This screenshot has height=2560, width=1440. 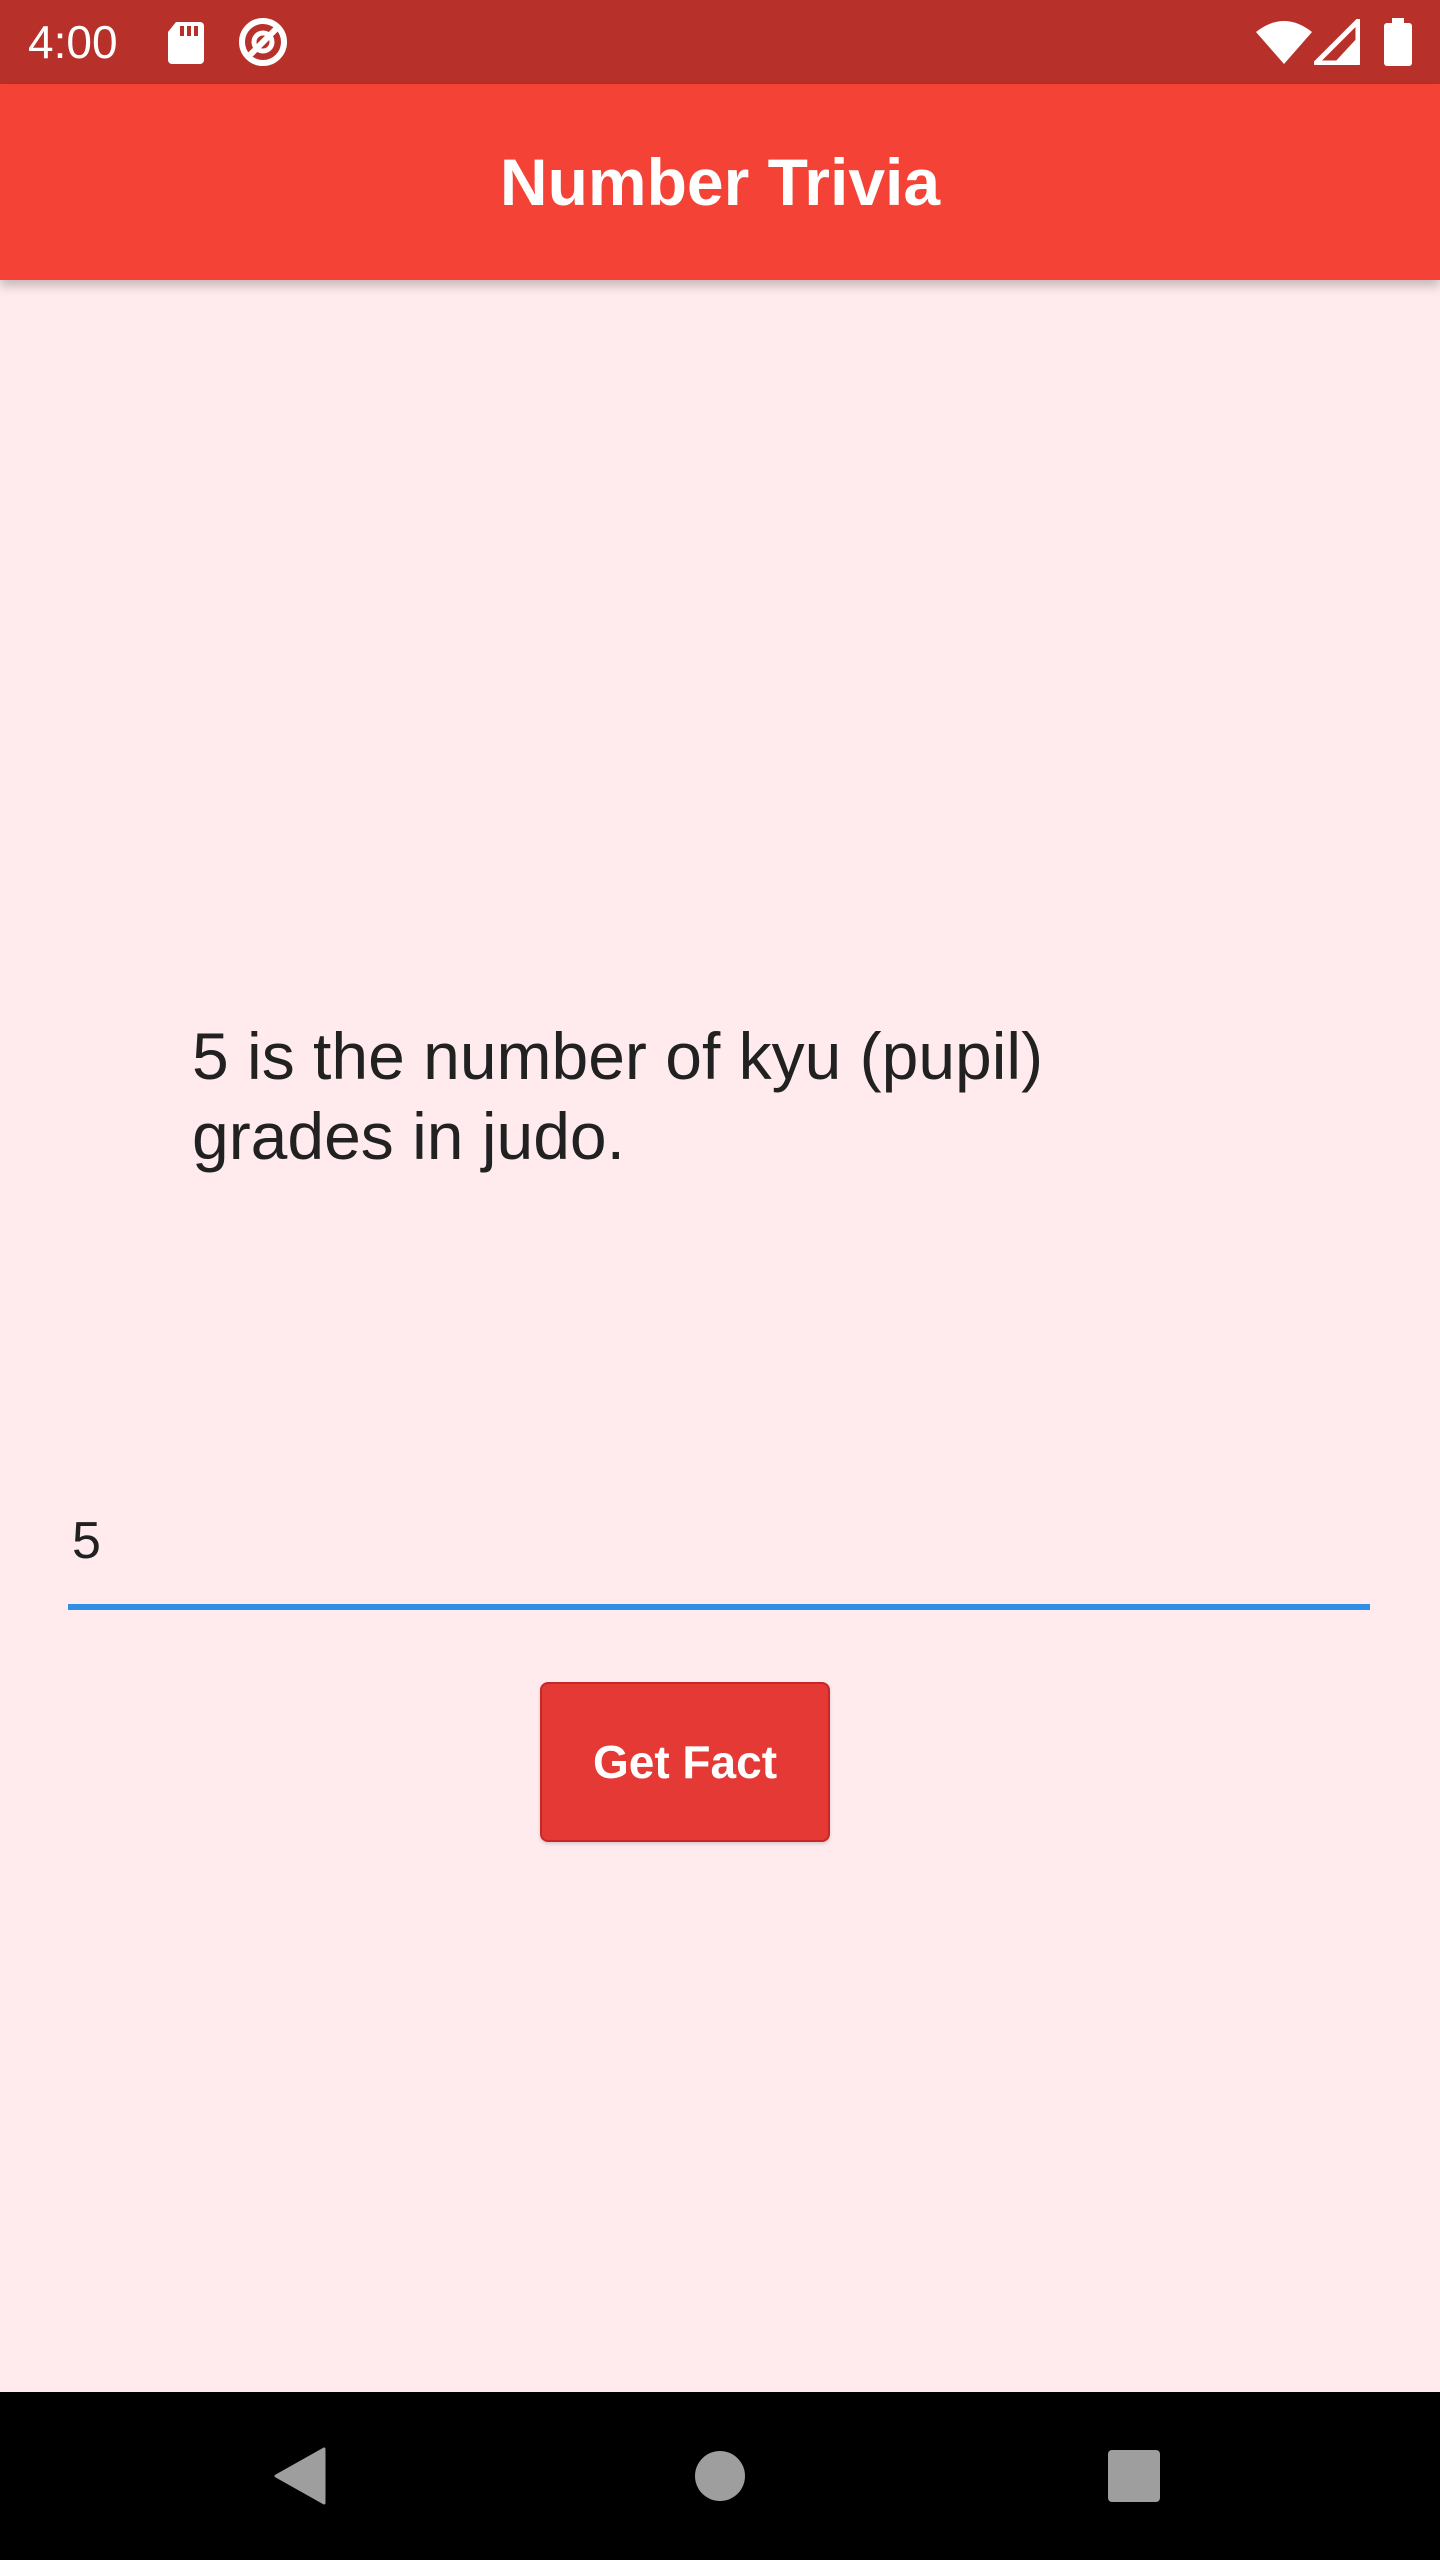 I want to click on battery-icon, so click(x=1398, y=42).